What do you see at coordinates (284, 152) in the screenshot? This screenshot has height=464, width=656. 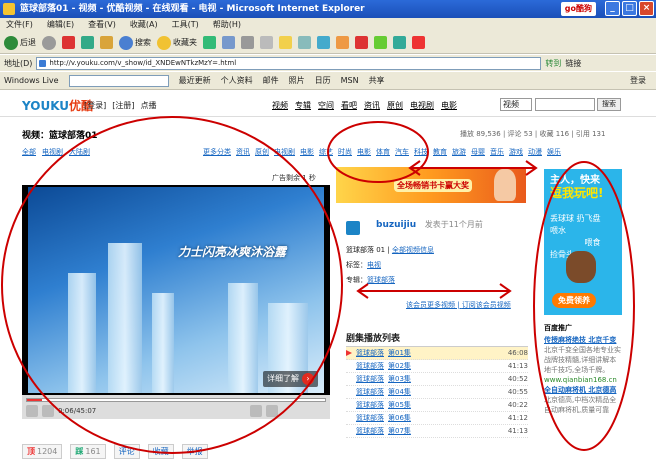 I see `cat-link: 电视剧` at bounding box center [284, 152].